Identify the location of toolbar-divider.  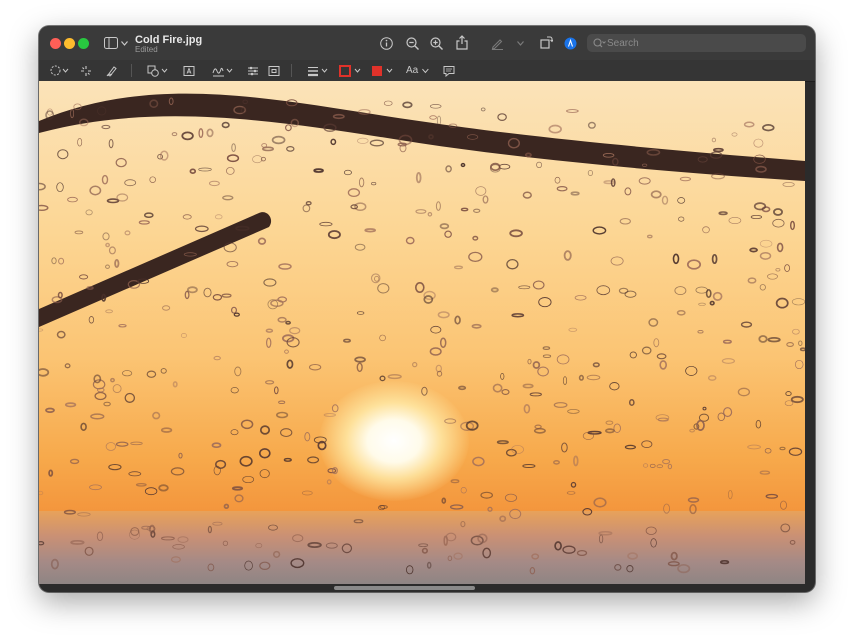
(291, 70).